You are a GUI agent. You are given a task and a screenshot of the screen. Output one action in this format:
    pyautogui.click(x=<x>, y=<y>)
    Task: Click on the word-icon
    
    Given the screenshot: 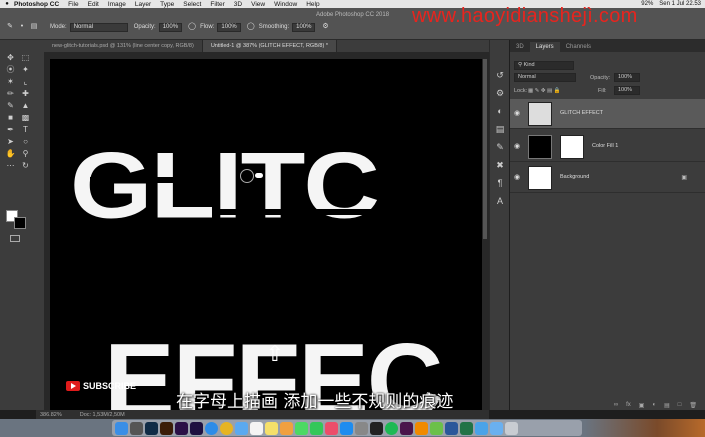 What is the action you would take?
    pyautogui.click(x=451, y=428)
    